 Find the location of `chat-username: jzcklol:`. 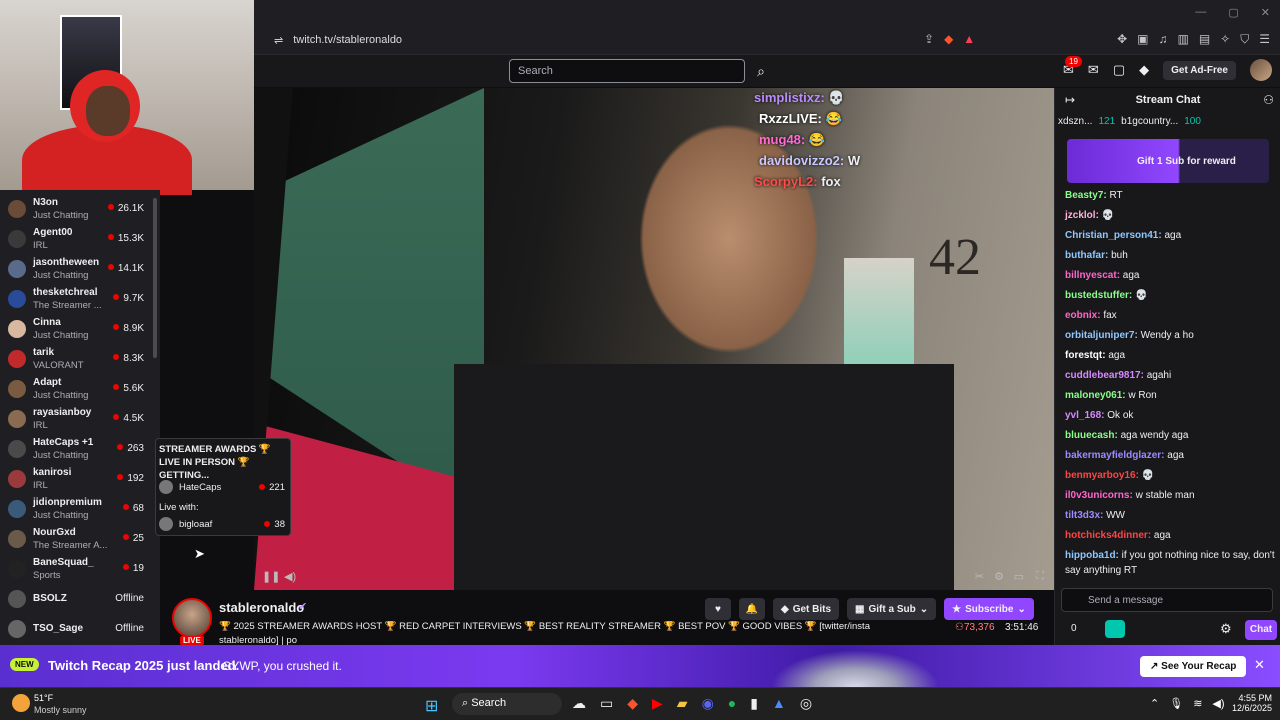

chat-username: jzcklol: is located at coordinates (1082, 215).